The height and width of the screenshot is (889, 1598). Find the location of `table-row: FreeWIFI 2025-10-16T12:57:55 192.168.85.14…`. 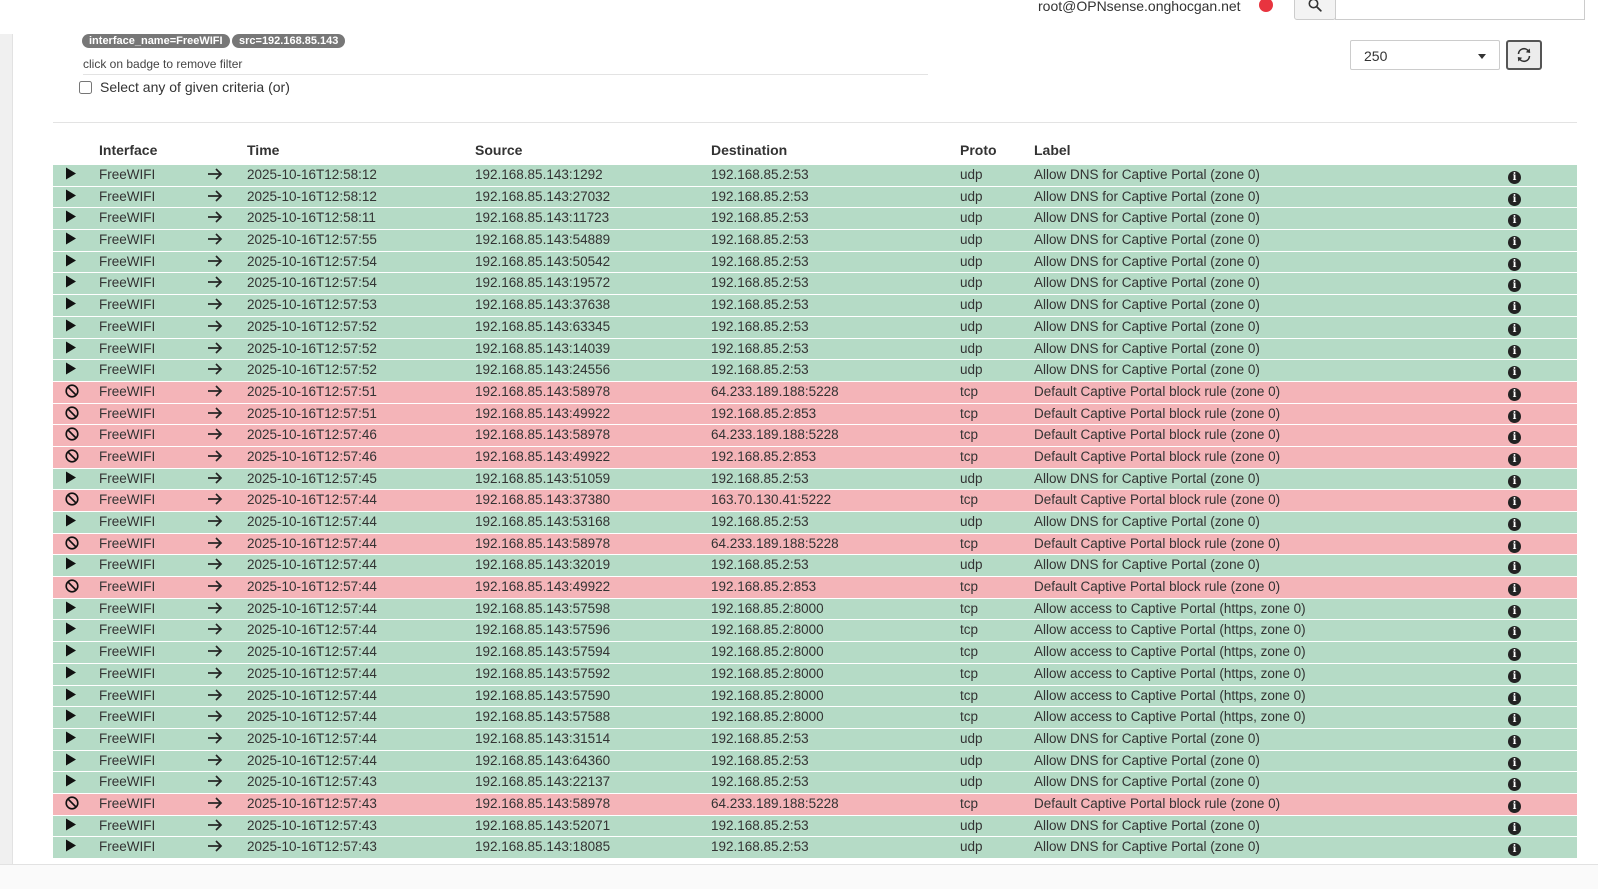

table-row: FreeWIFI 2025-10-16T12:57:55 192.168.85.14… is located at coordinates (815, 240).